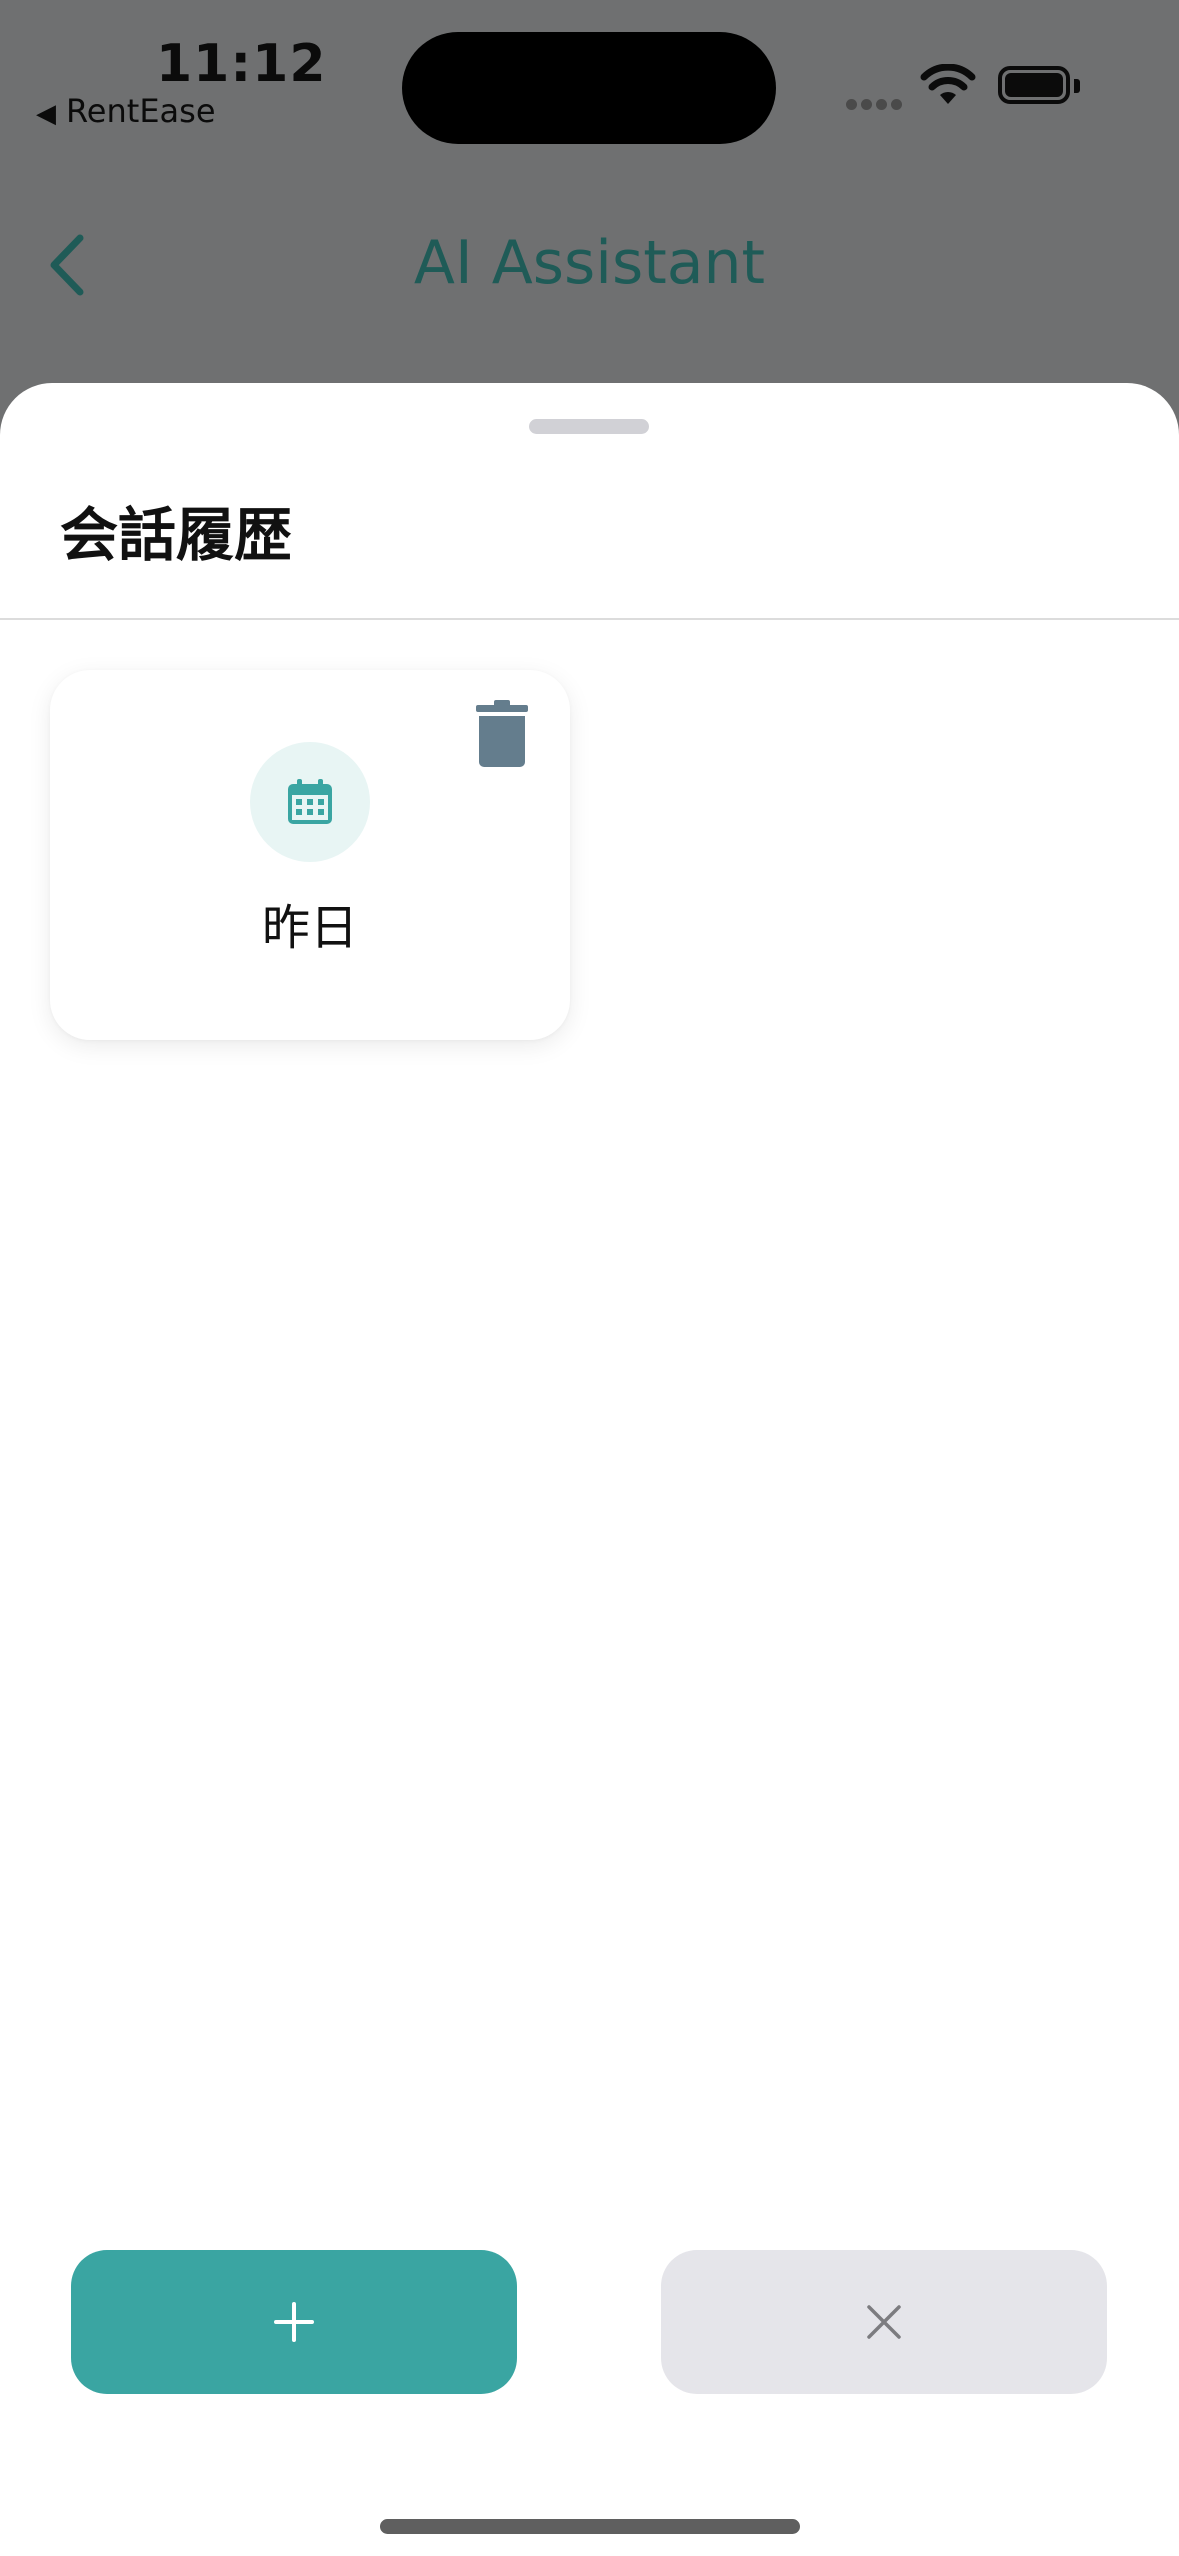  I want to click on sheet-grabber, so click(589, 426).